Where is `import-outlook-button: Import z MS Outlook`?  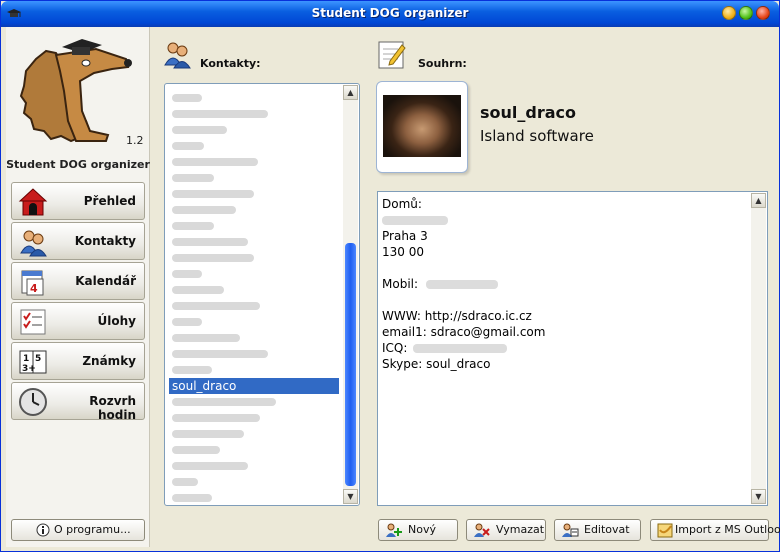
import-outlook-button: Import z MS Outlook is located at coordinates (715, 530).